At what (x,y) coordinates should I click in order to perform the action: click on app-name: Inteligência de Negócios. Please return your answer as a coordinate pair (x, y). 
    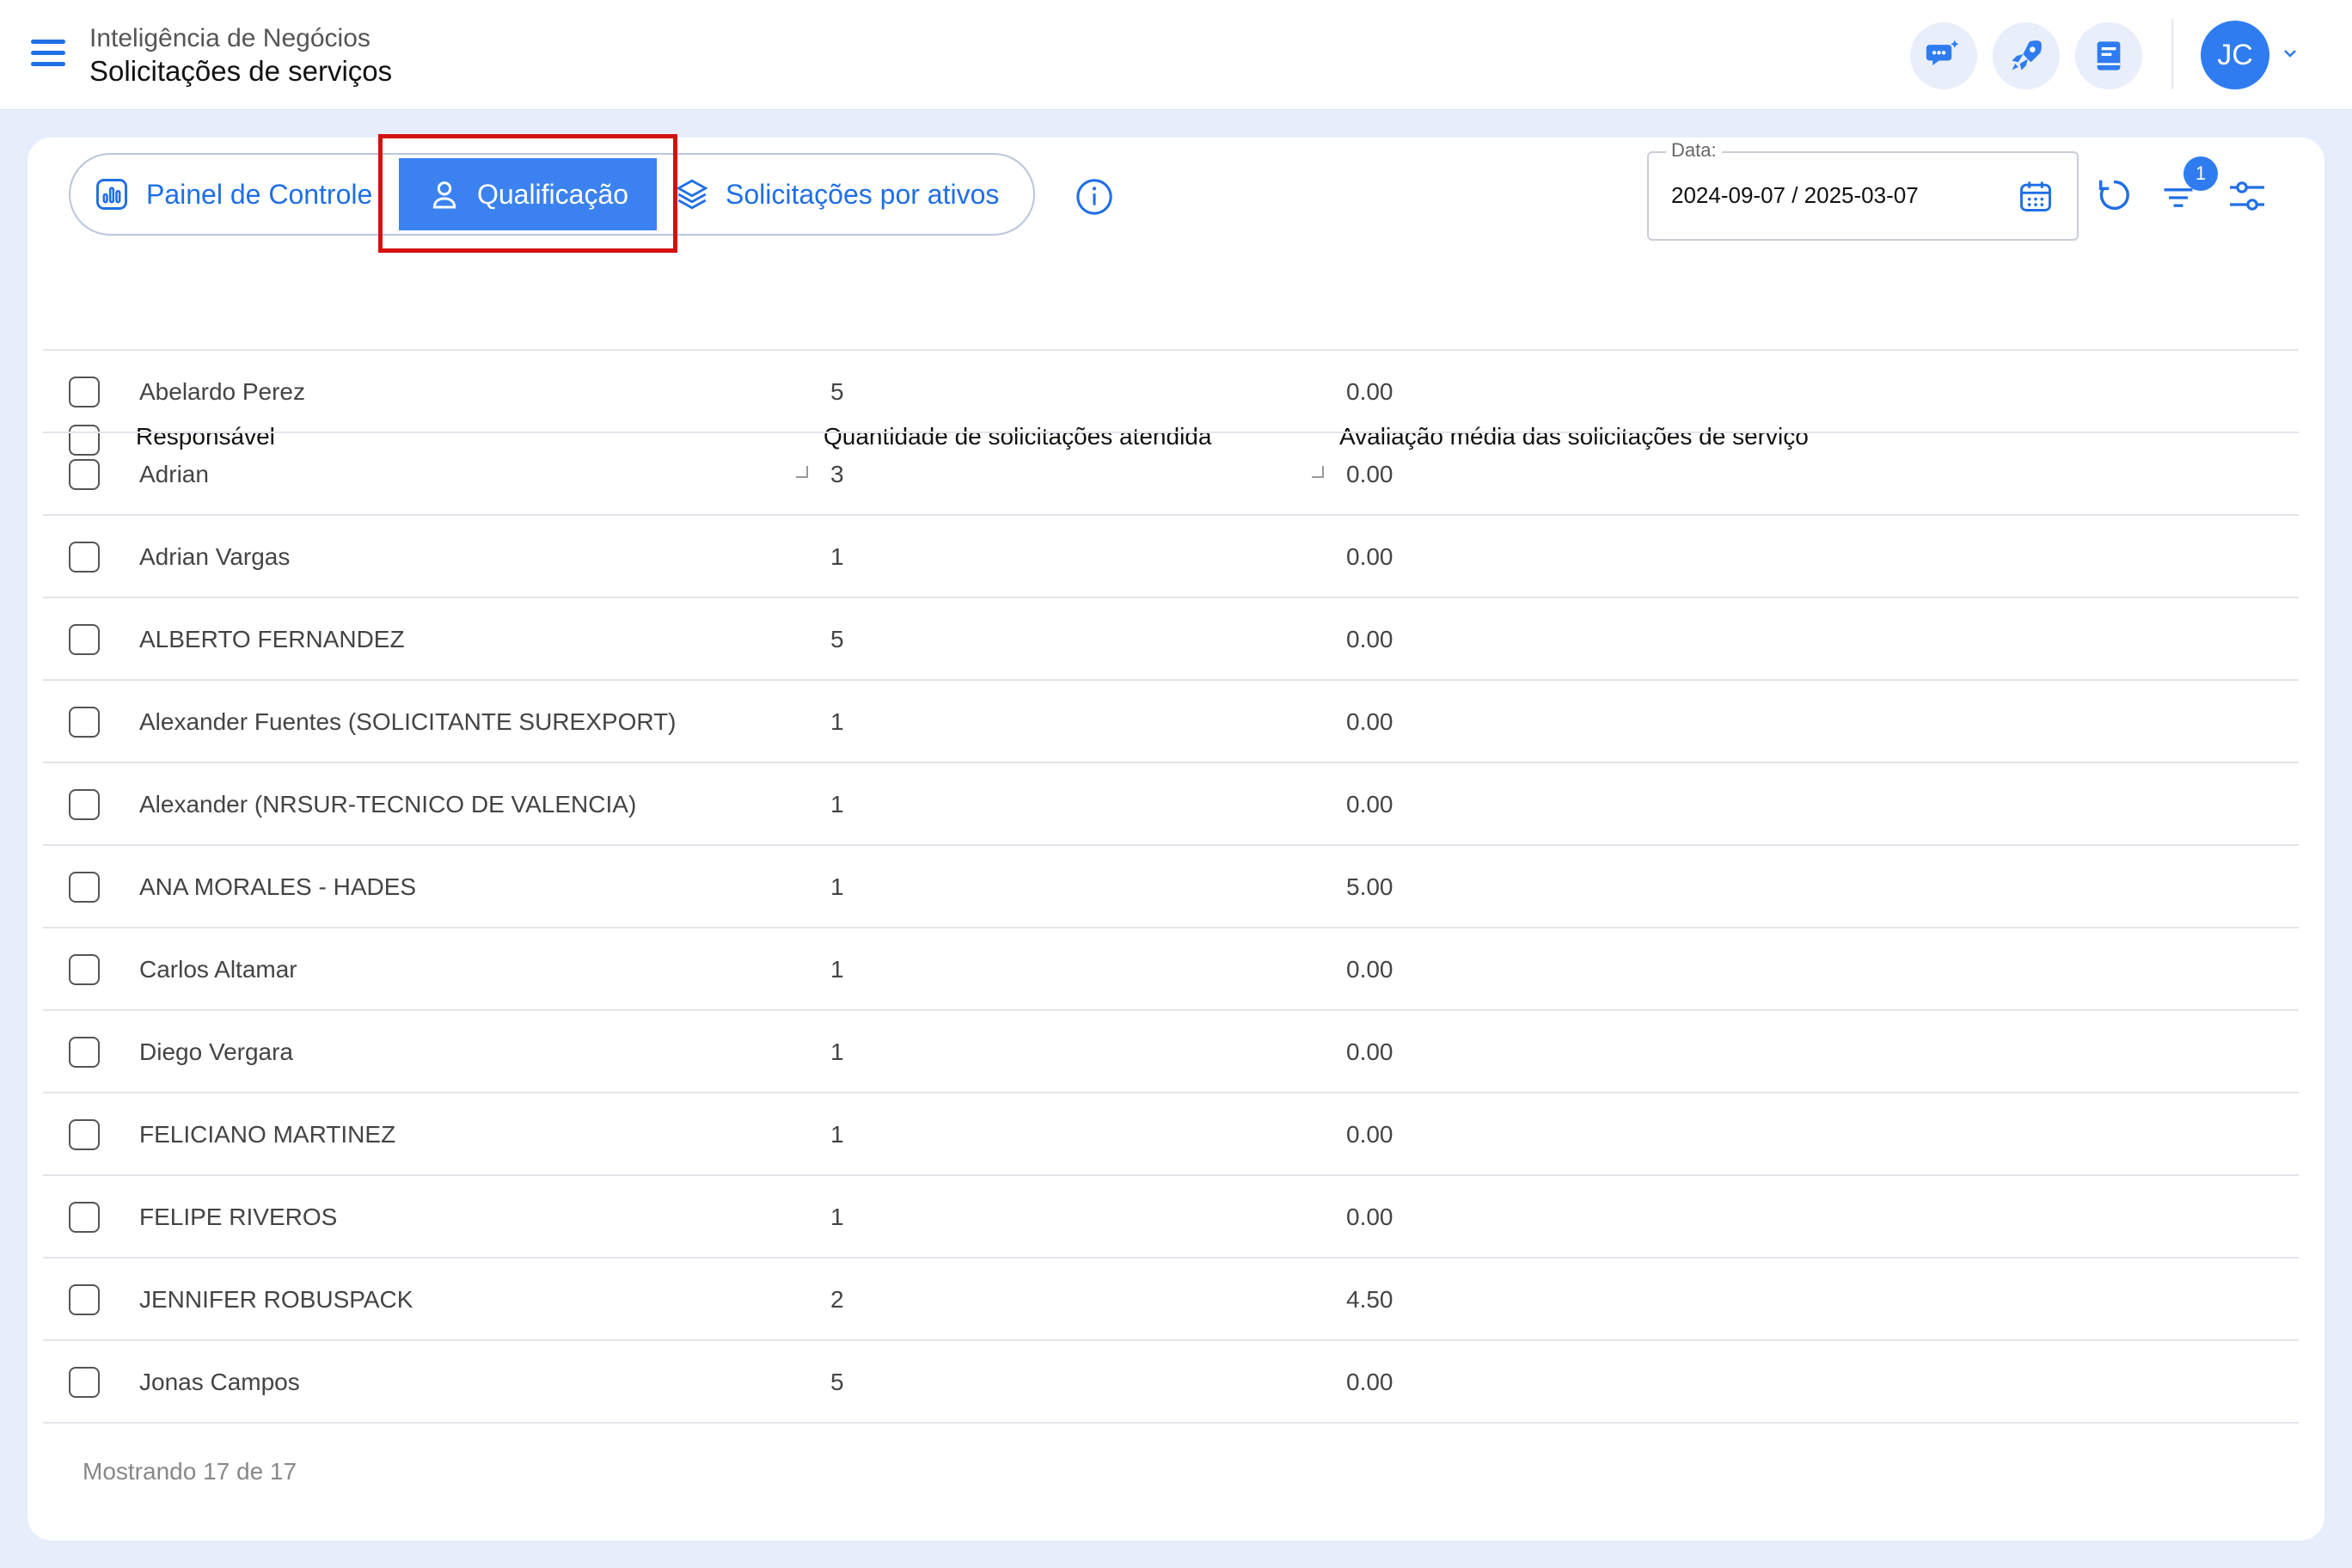
    Looking at the image, I should click on (230, 38).